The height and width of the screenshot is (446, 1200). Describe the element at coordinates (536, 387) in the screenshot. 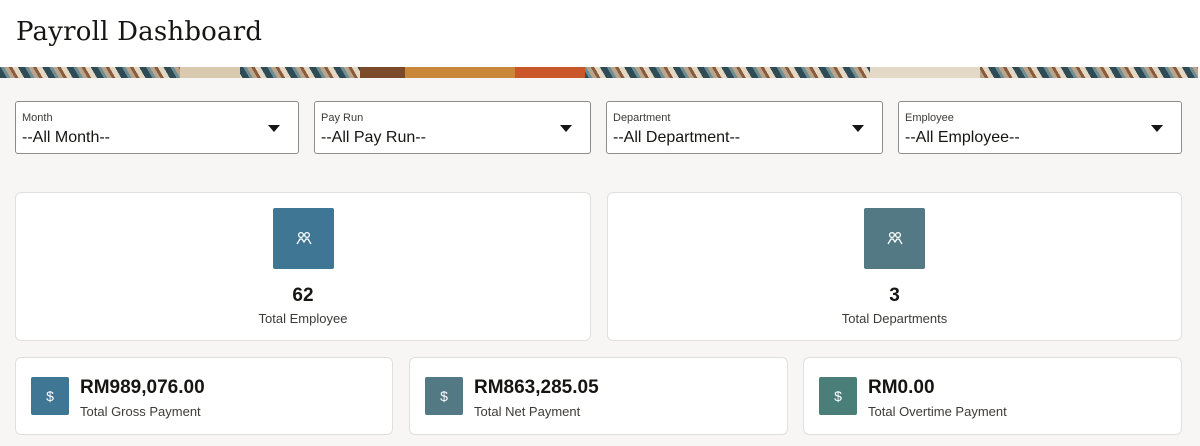

I see `net-payment-value: RM863,285.05` at that location.